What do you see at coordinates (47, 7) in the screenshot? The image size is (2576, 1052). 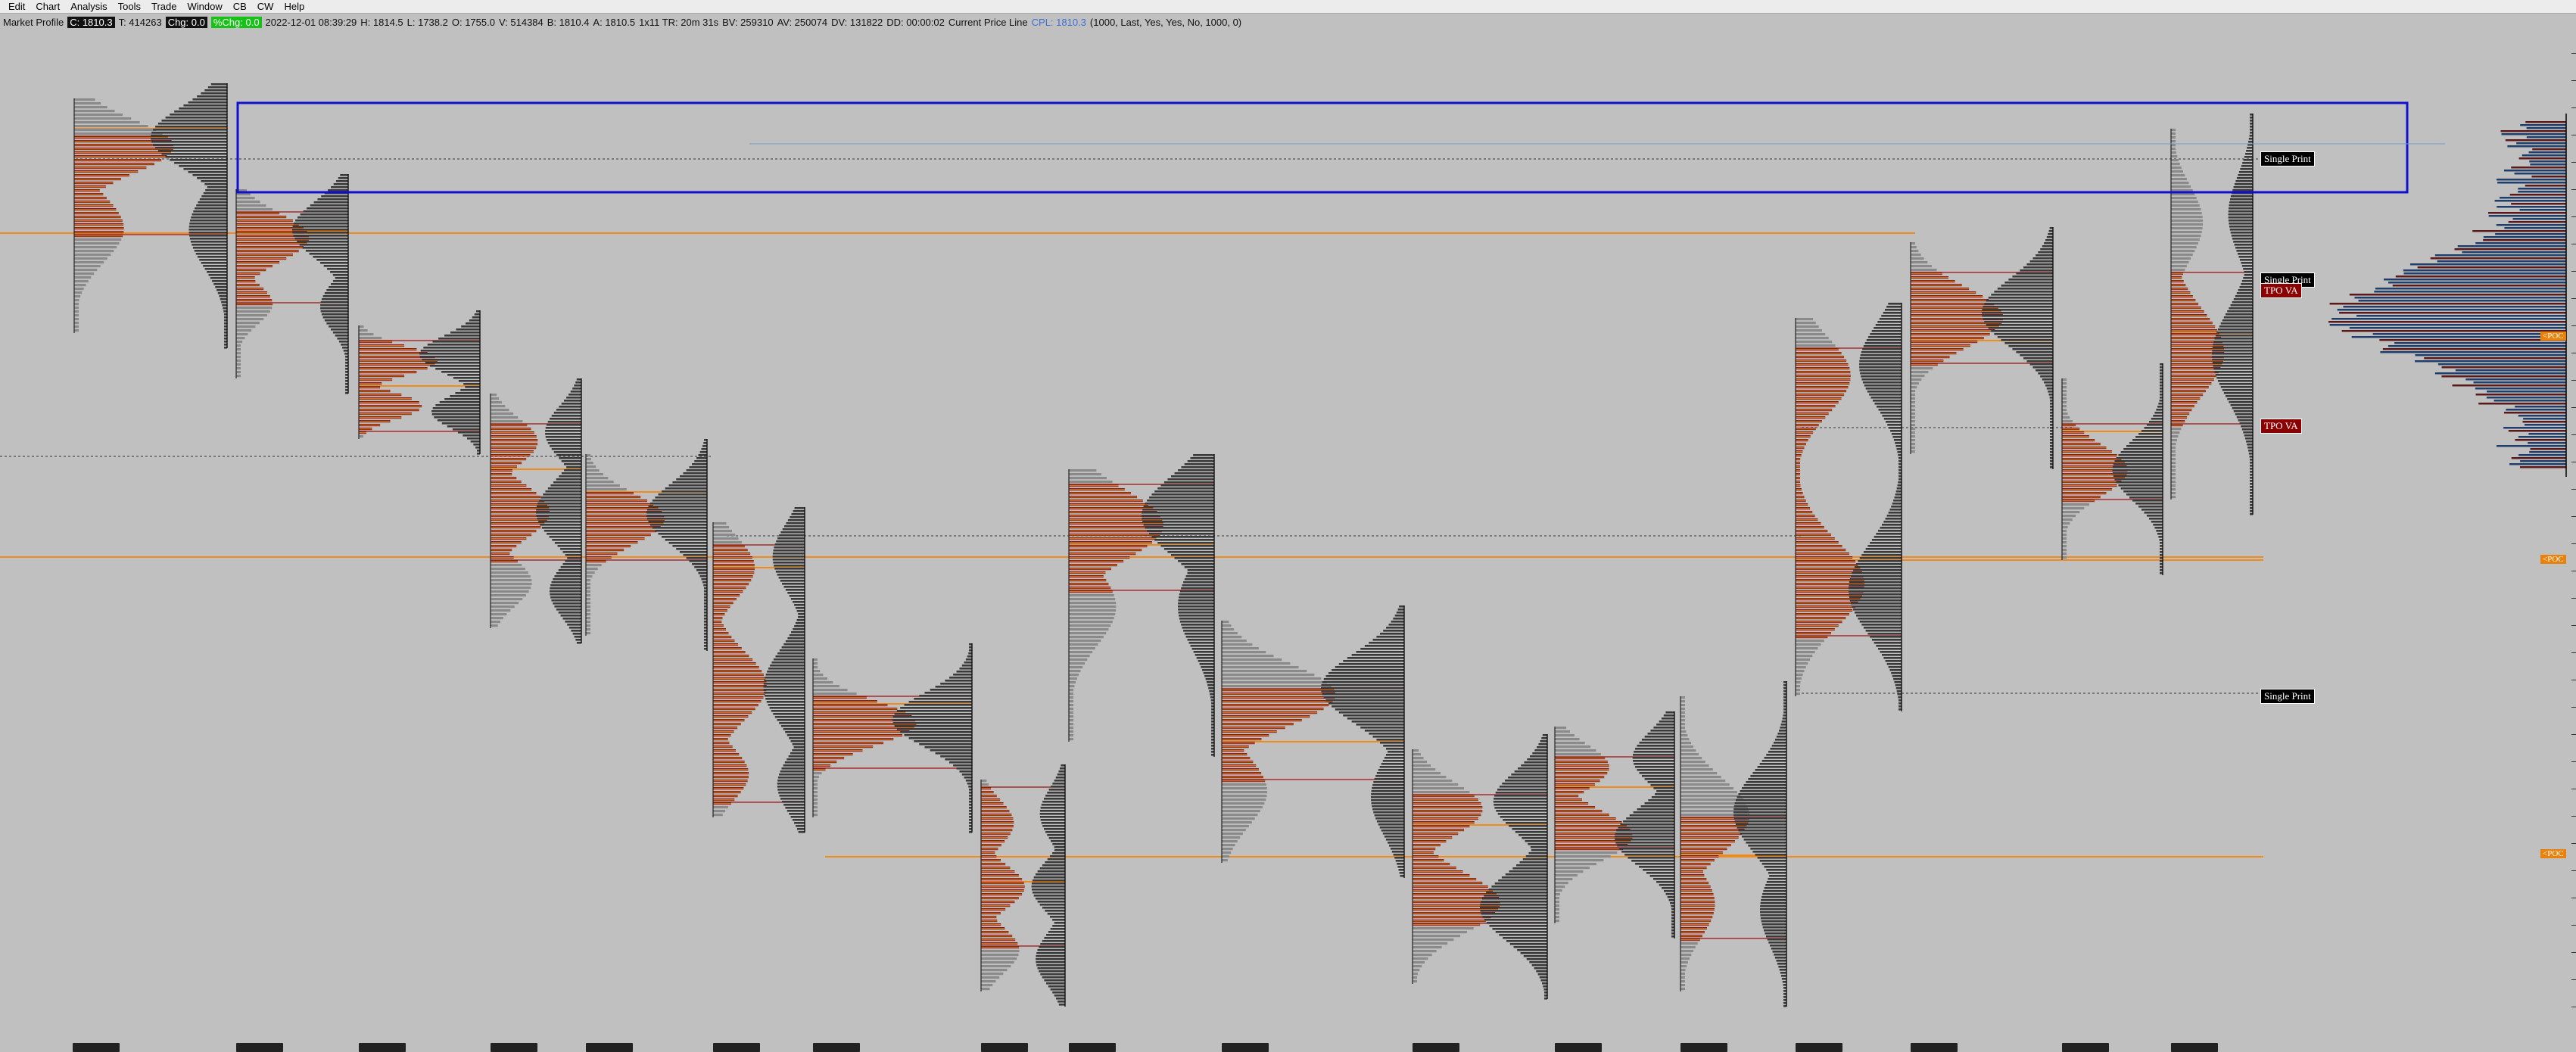 I see `menu-chart: Chart` at bounding box center [47, 7].